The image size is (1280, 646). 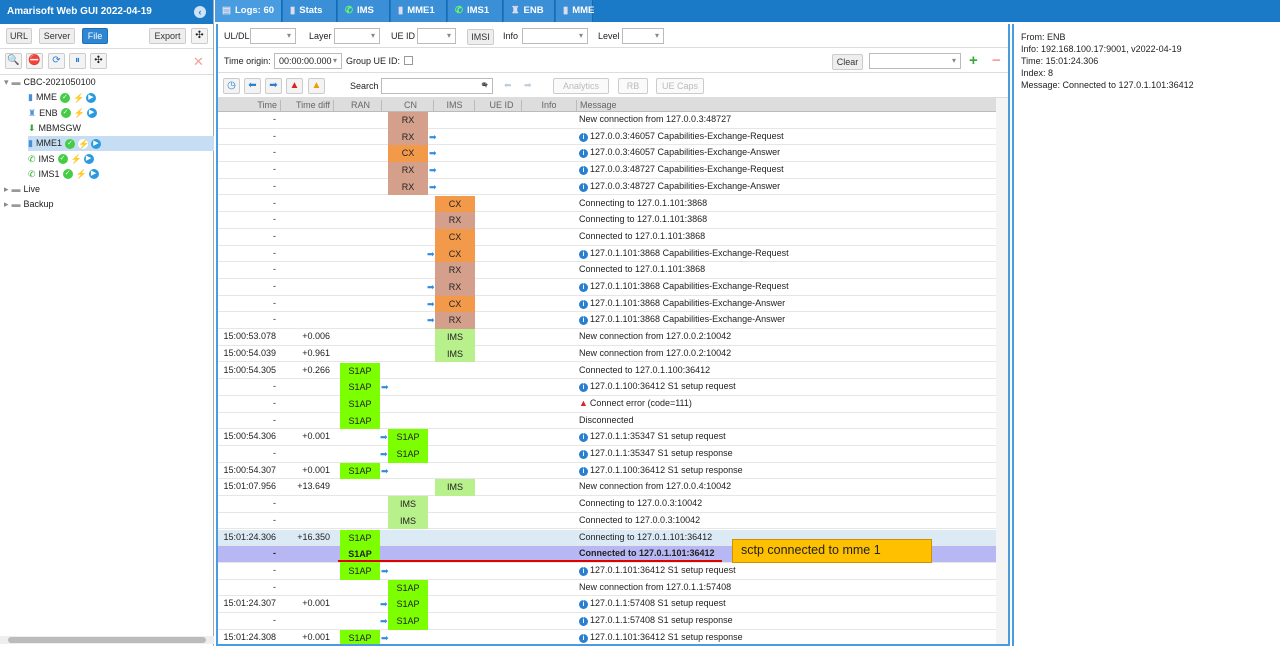 What do you see at coordinates (475, 11) in the screenshot?
I see `tab-ims1: ✆ IMS1` at bounding box center [475, 11].